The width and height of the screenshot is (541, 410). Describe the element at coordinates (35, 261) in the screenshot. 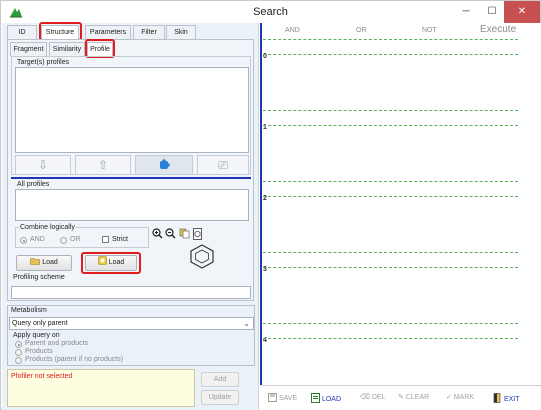

I see `folder-icon` at that location.